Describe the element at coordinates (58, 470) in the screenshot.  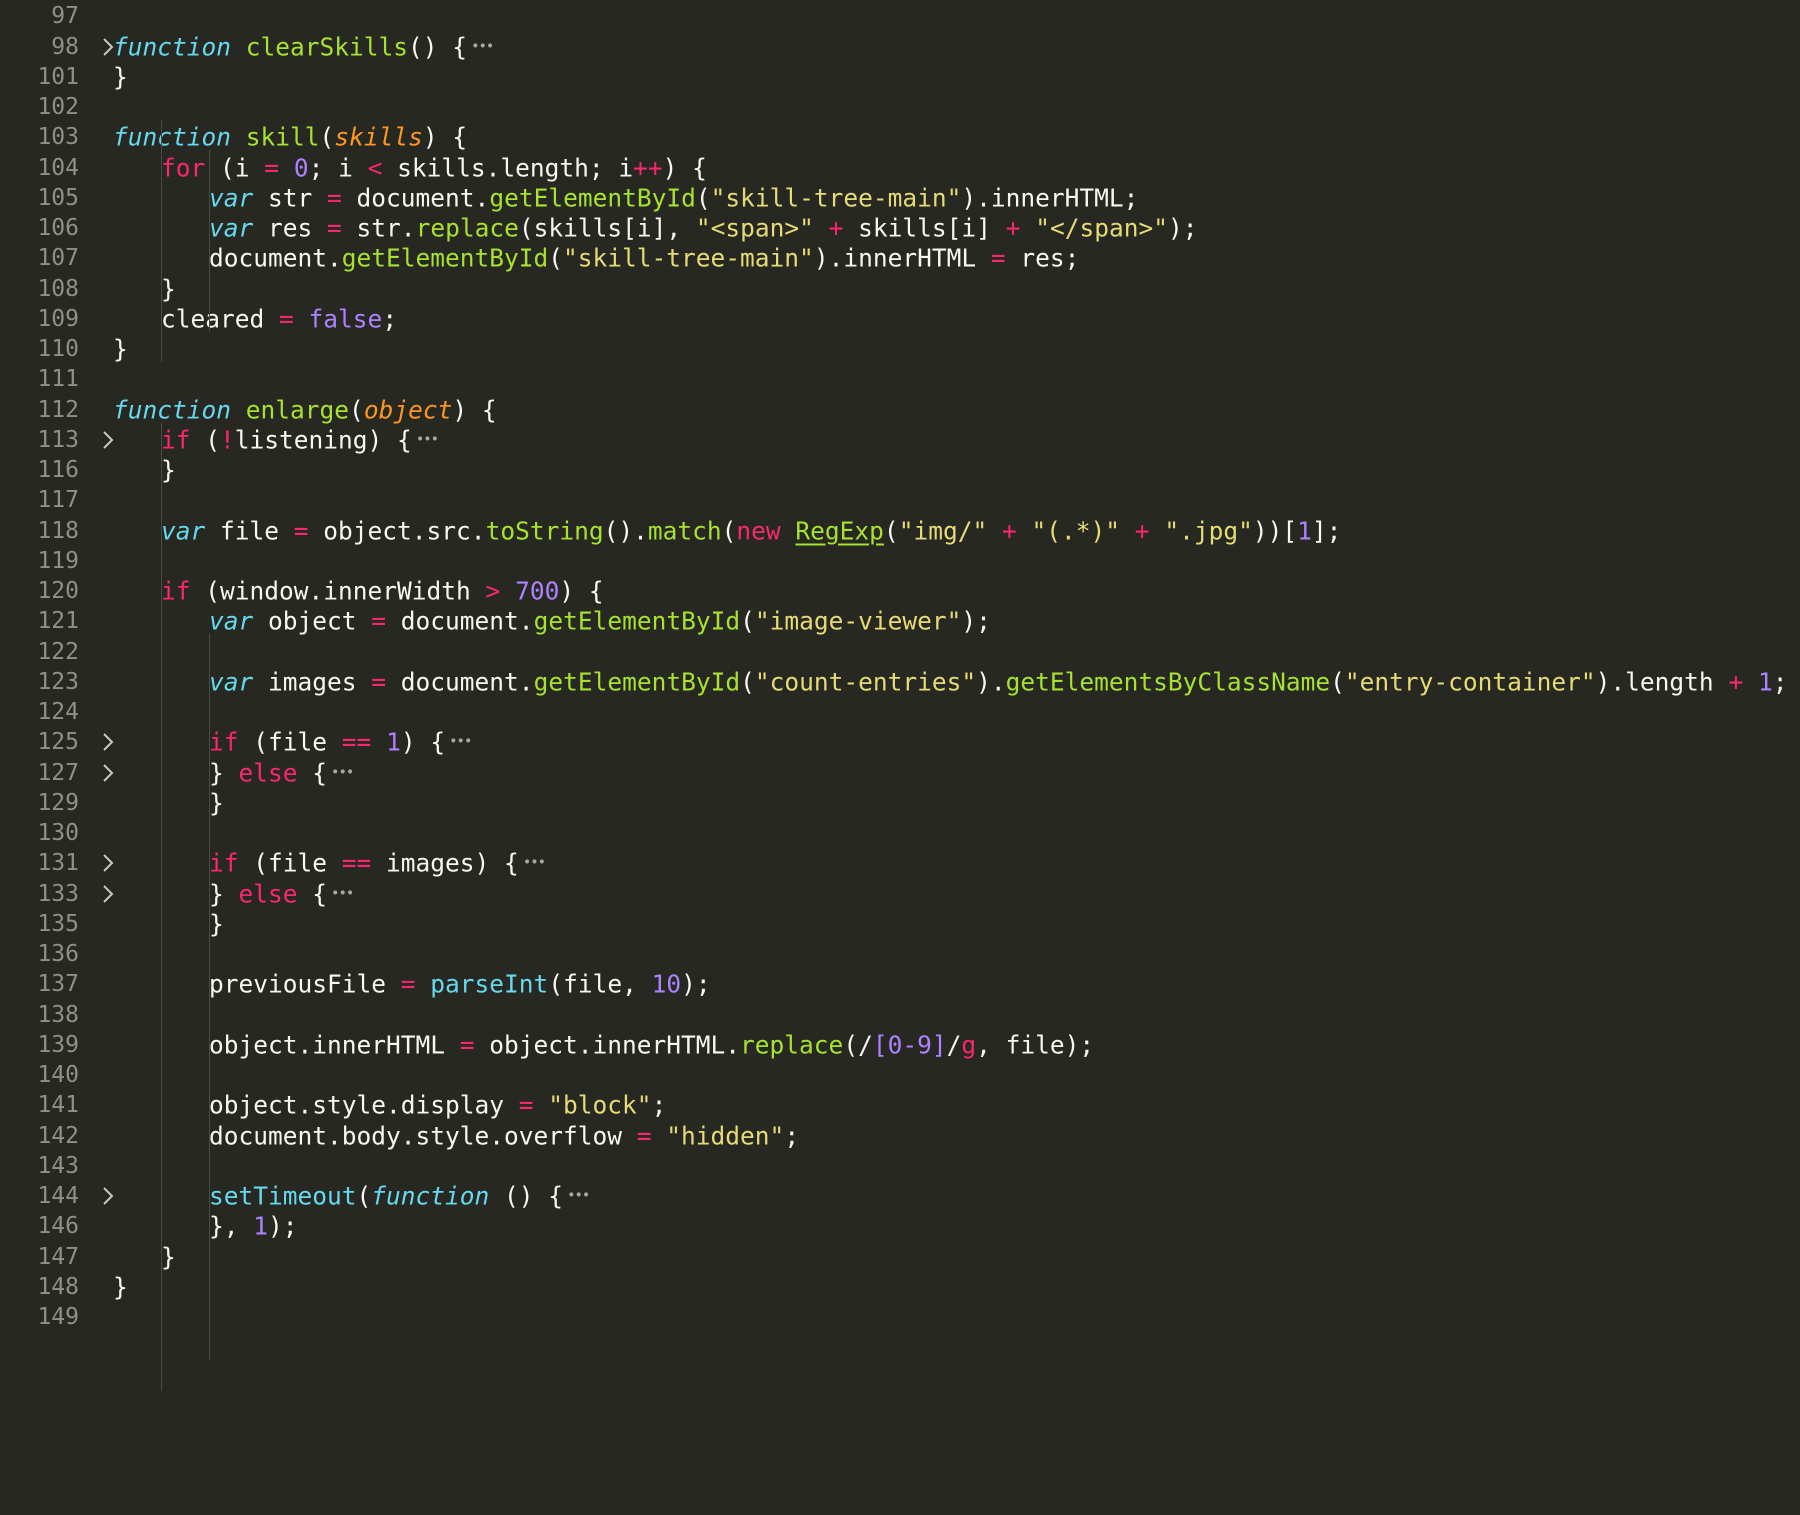
I see `line-number: 116` at that location.